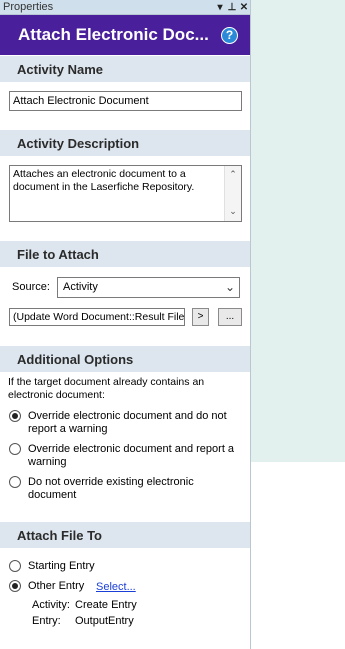 This screenshot has height=649, width=345. What do you see at coordinates (106, 605) in the screenshot?
I see `activity-value: Create Entry` at bounding box center [106, 605].